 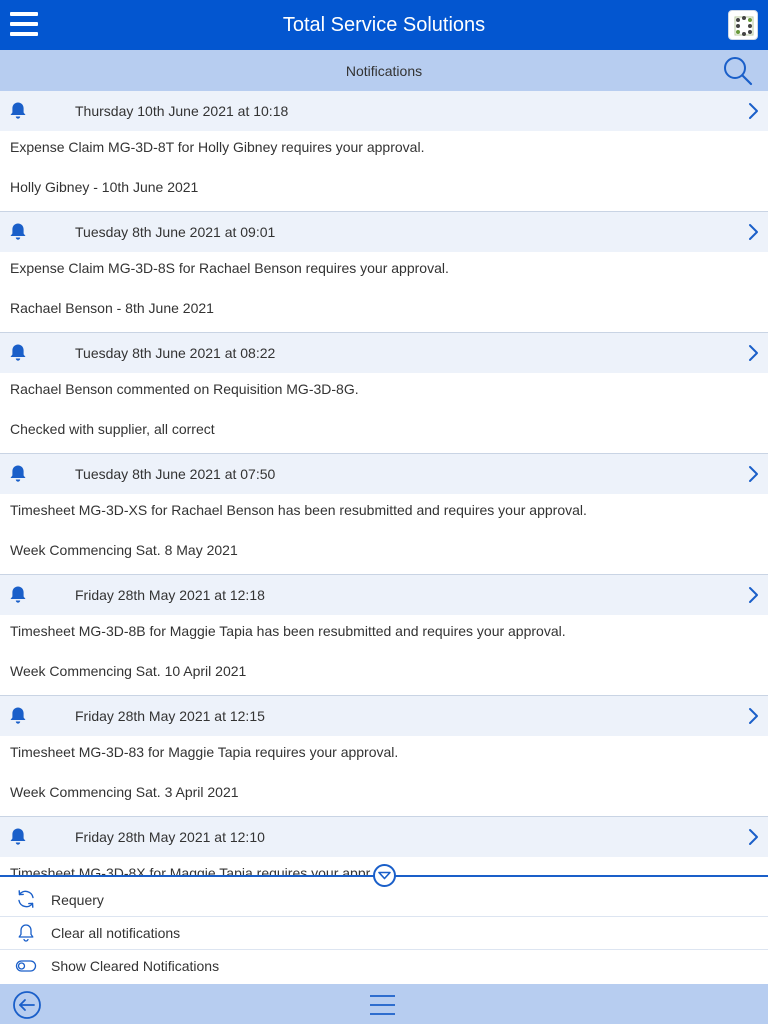 I want to click on chevron-down-icon, so click(x=384, y=875).